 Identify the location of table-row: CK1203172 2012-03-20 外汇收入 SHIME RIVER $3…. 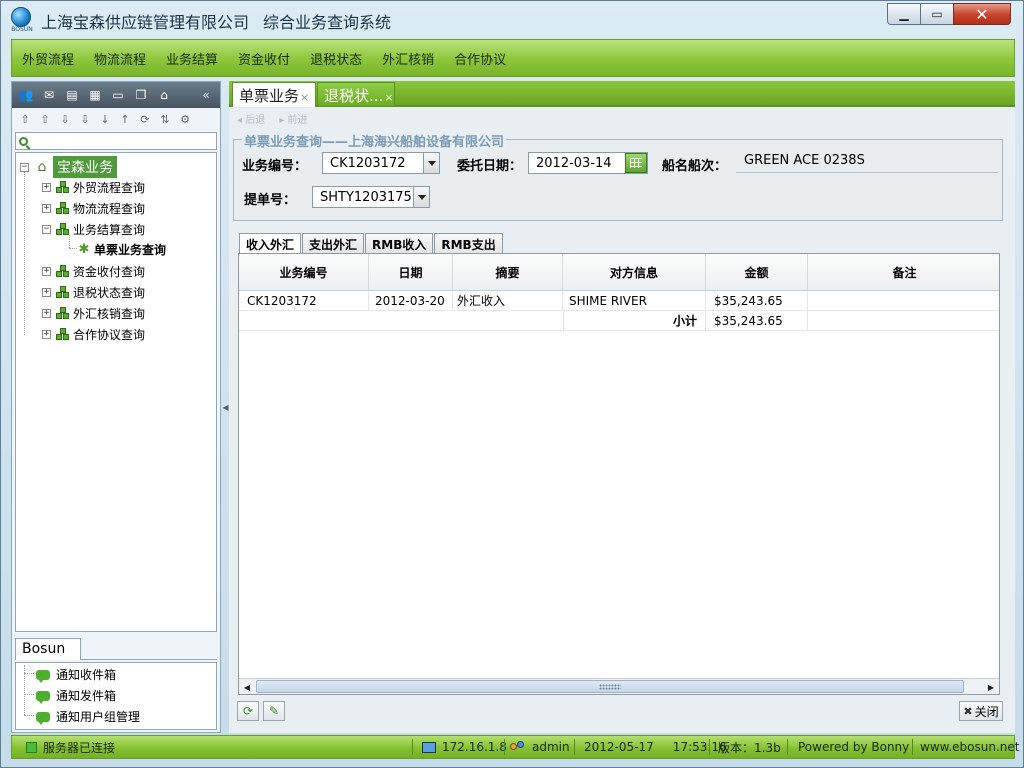
(619, 301).